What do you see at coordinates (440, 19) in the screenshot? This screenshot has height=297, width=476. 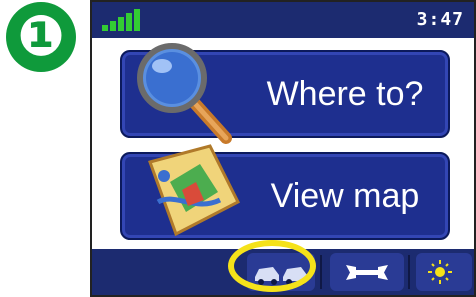 I see `clock-time: 3:47` at bounding box center [440, 19].